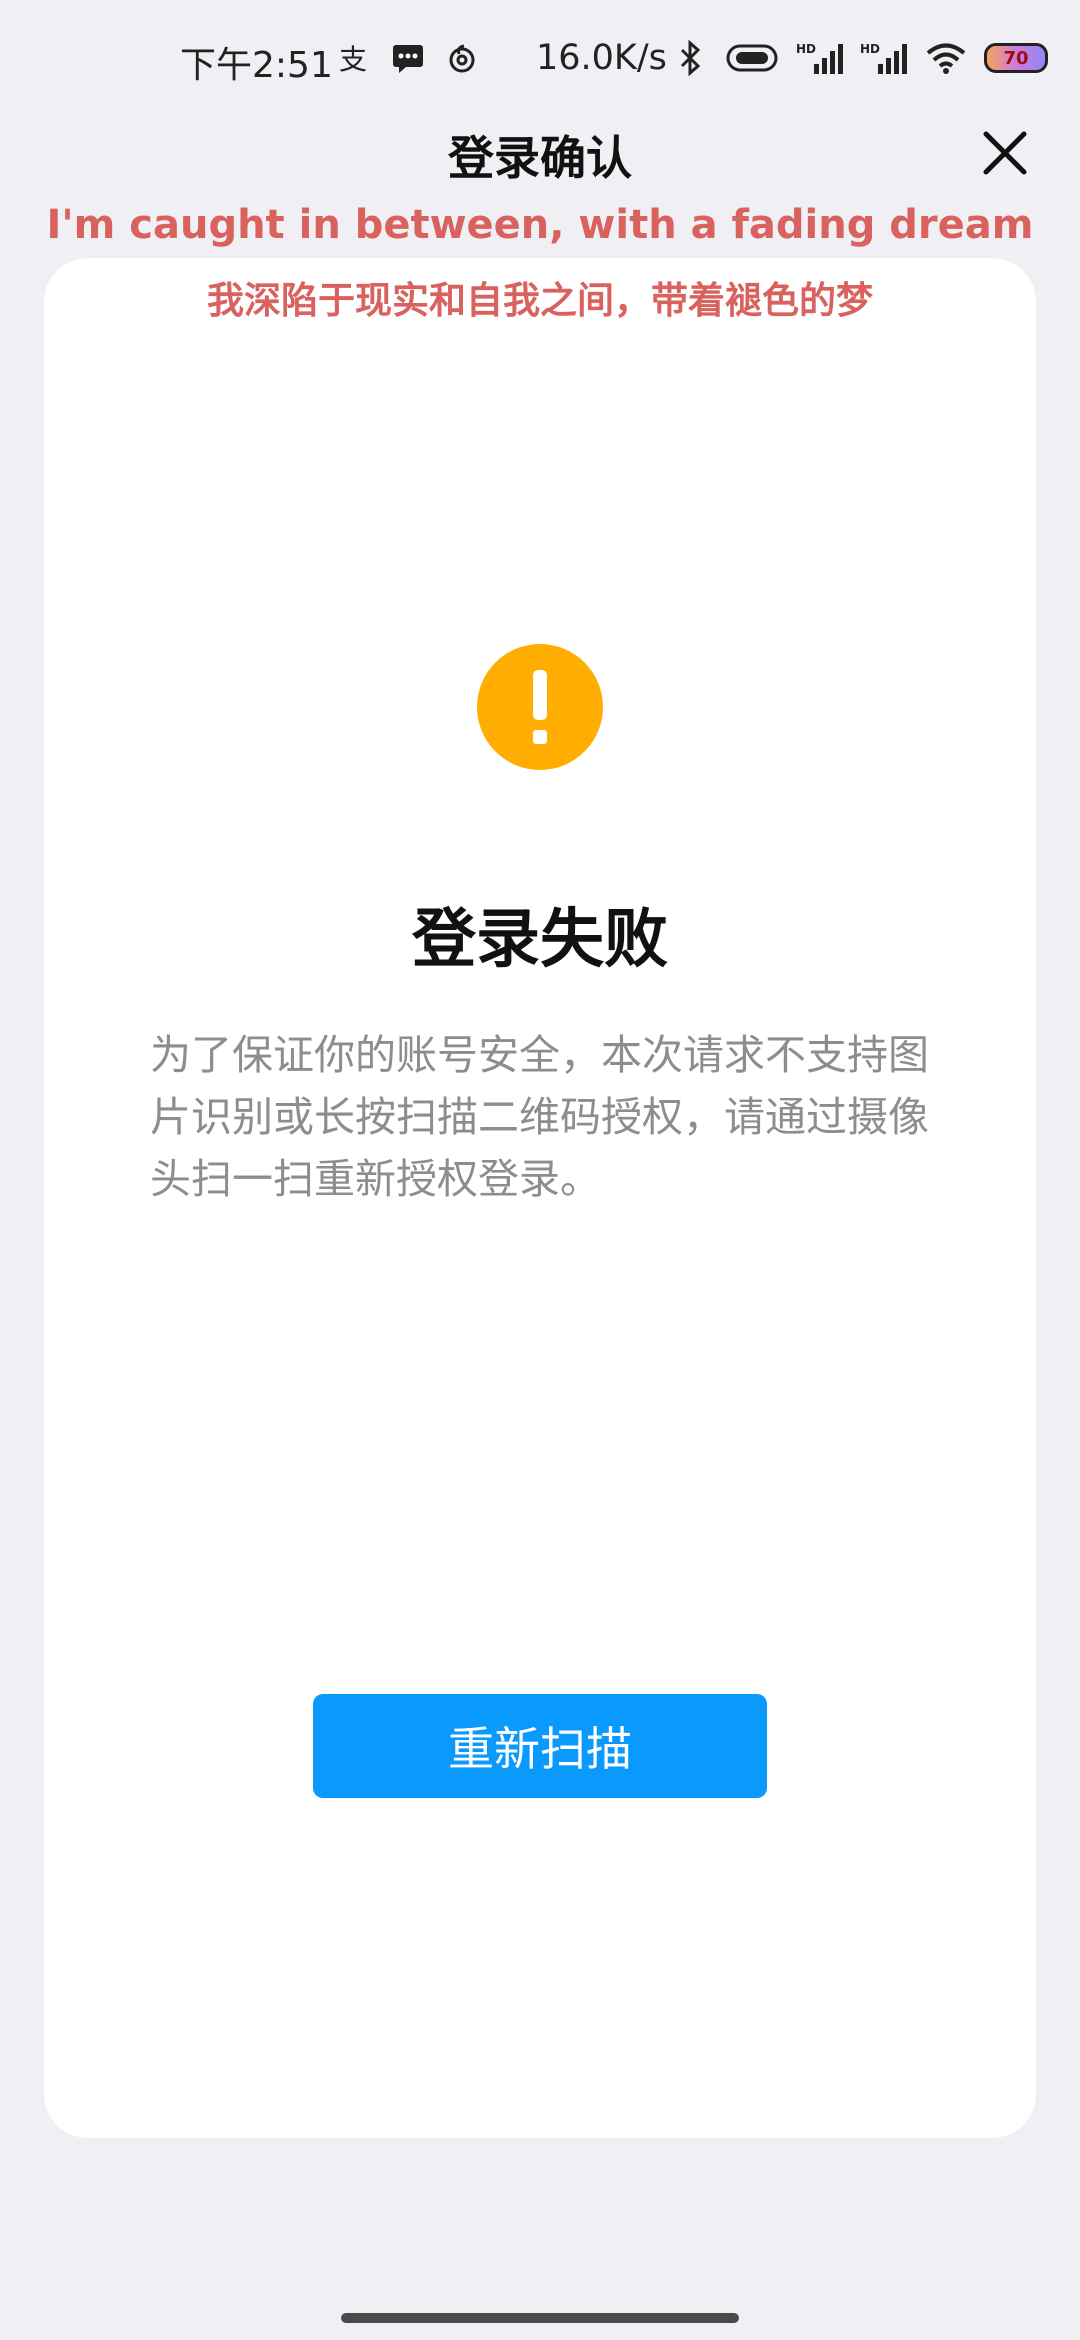  I want to click on close-icon, so click(1005, 153).